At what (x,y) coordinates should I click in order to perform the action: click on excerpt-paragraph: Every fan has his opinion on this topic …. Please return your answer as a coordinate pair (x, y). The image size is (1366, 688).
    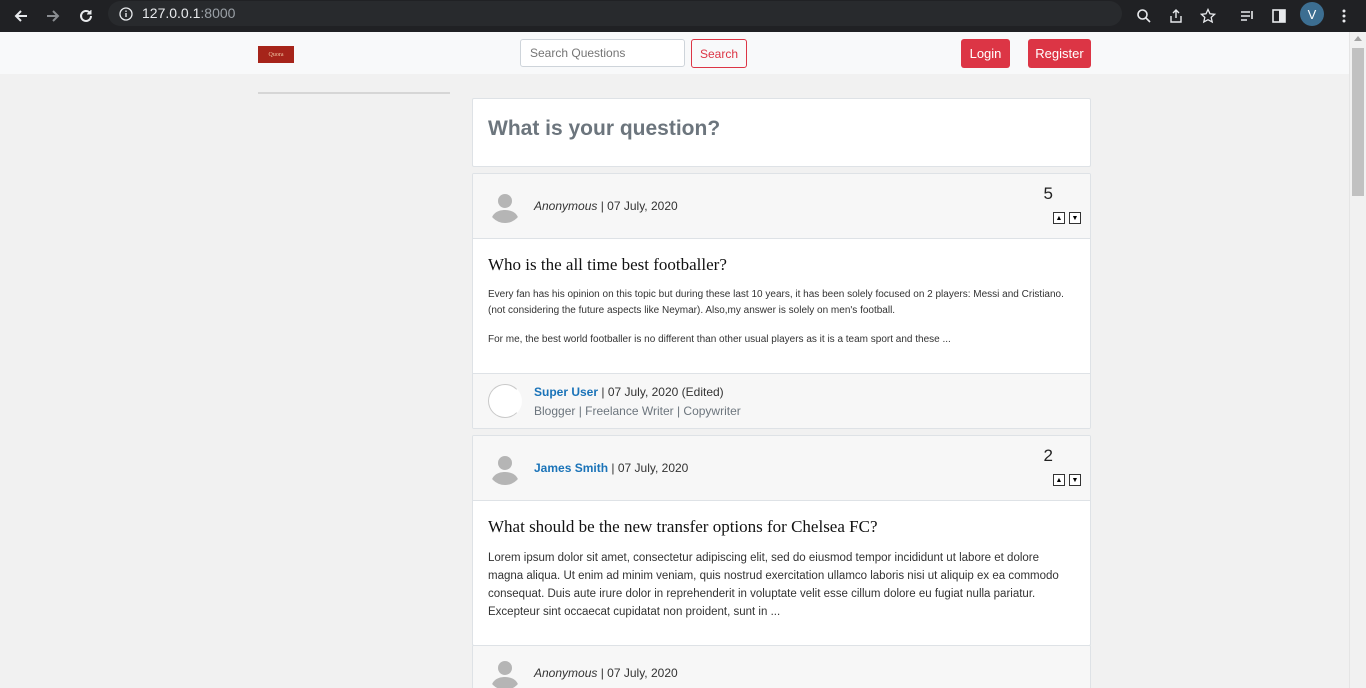
    Looking at the image, I should click on (776, 302).